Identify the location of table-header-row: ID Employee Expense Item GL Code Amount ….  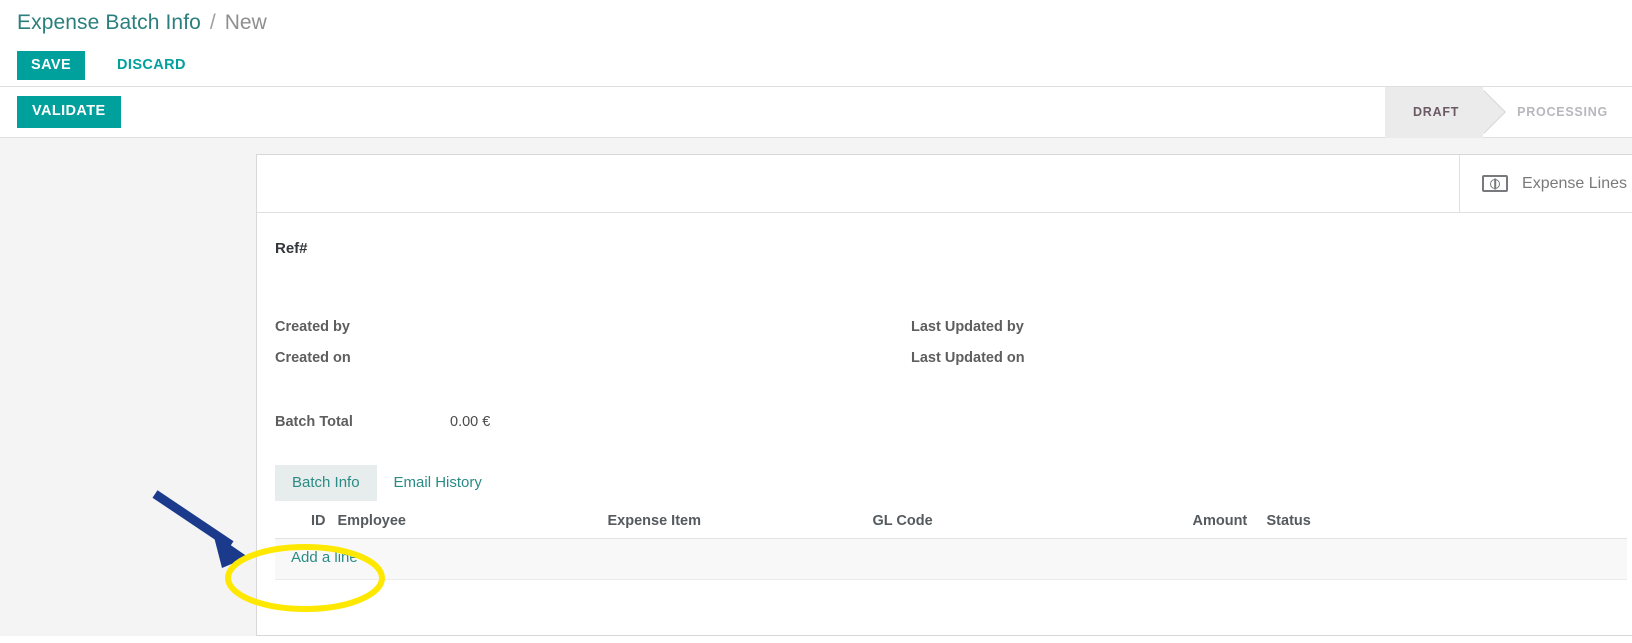
(951, 522).